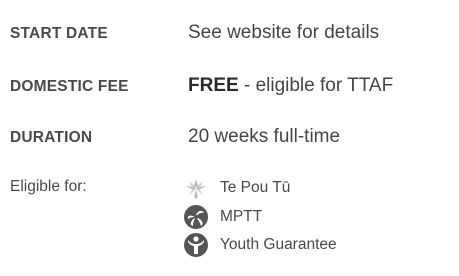  What do you see at coordinates (196, 245) in the screenshot?
I see `youth-guarantee-icon` at bounding box center [196, 245].